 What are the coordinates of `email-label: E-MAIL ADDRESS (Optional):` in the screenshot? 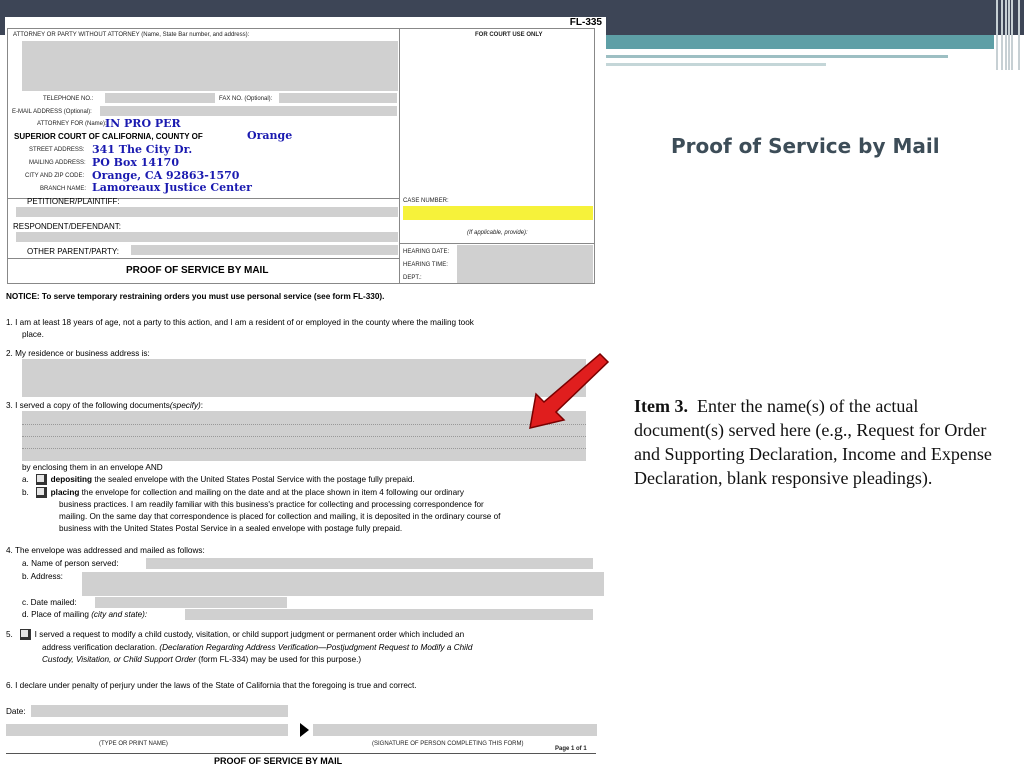 It's located at (52, 112).